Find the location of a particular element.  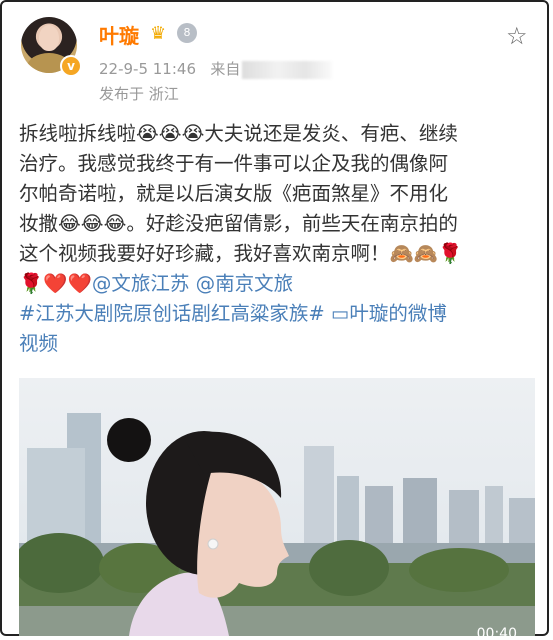

source-prefix: 来自 is located at coordinates (225, 69).